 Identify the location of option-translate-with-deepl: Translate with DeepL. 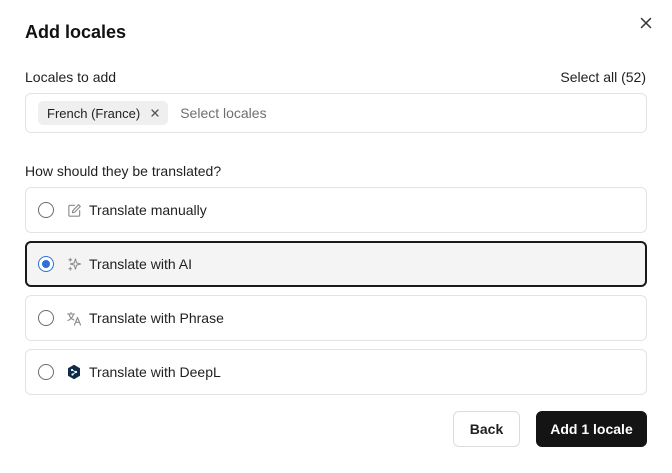
(336, 372).